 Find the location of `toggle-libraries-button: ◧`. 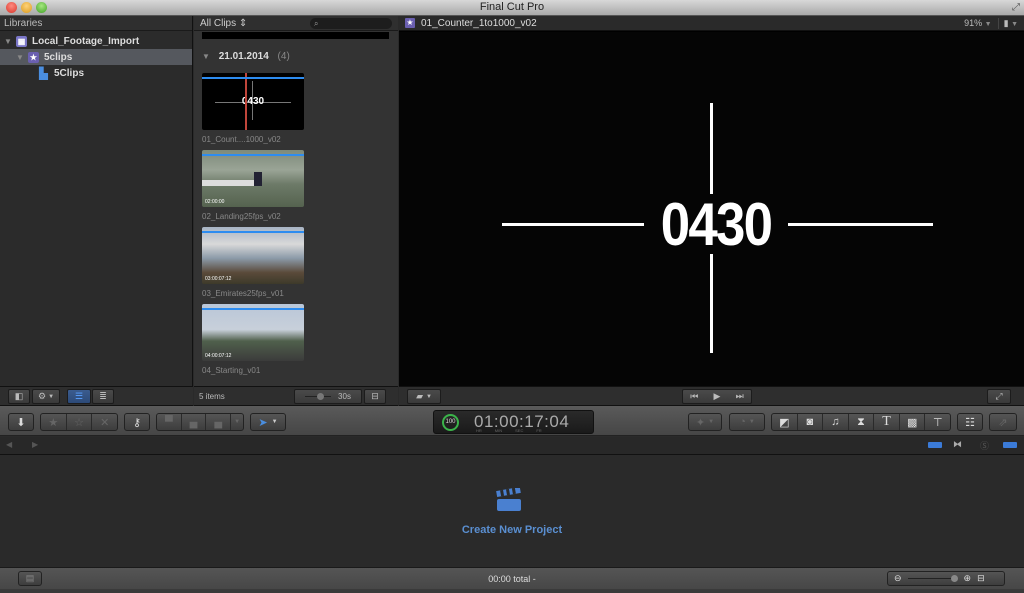

toggle-libraries-button: ◧ is located at coordinates (19, 396).